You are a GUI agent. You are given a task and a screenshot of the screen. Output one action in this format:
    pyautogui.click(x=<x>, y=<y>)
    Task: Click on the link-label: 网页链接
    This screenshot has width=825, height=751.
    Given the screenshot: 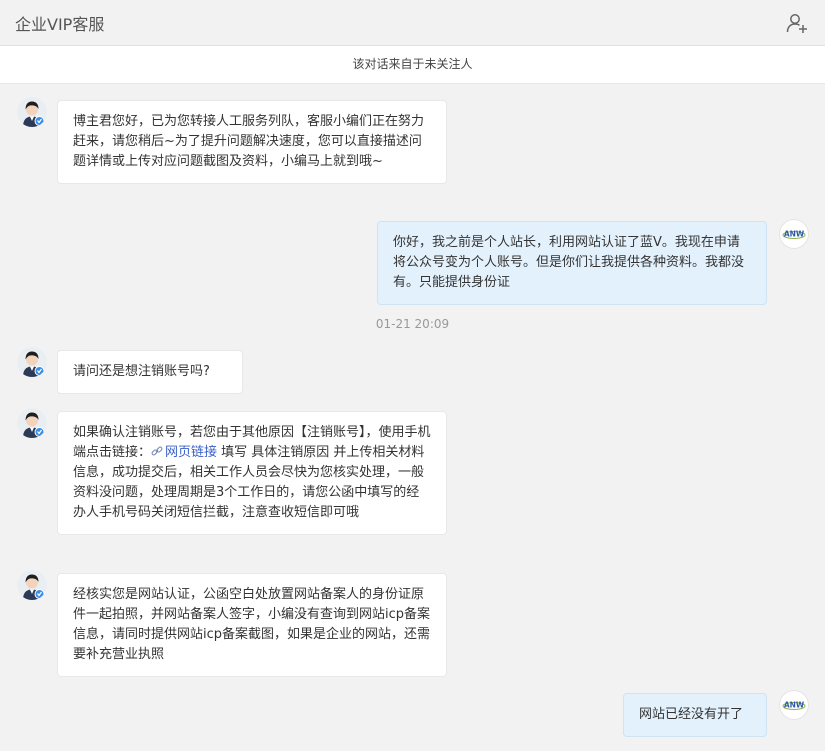 What is the action you would take?
    pyautogui.click(x=191, y=452)
    